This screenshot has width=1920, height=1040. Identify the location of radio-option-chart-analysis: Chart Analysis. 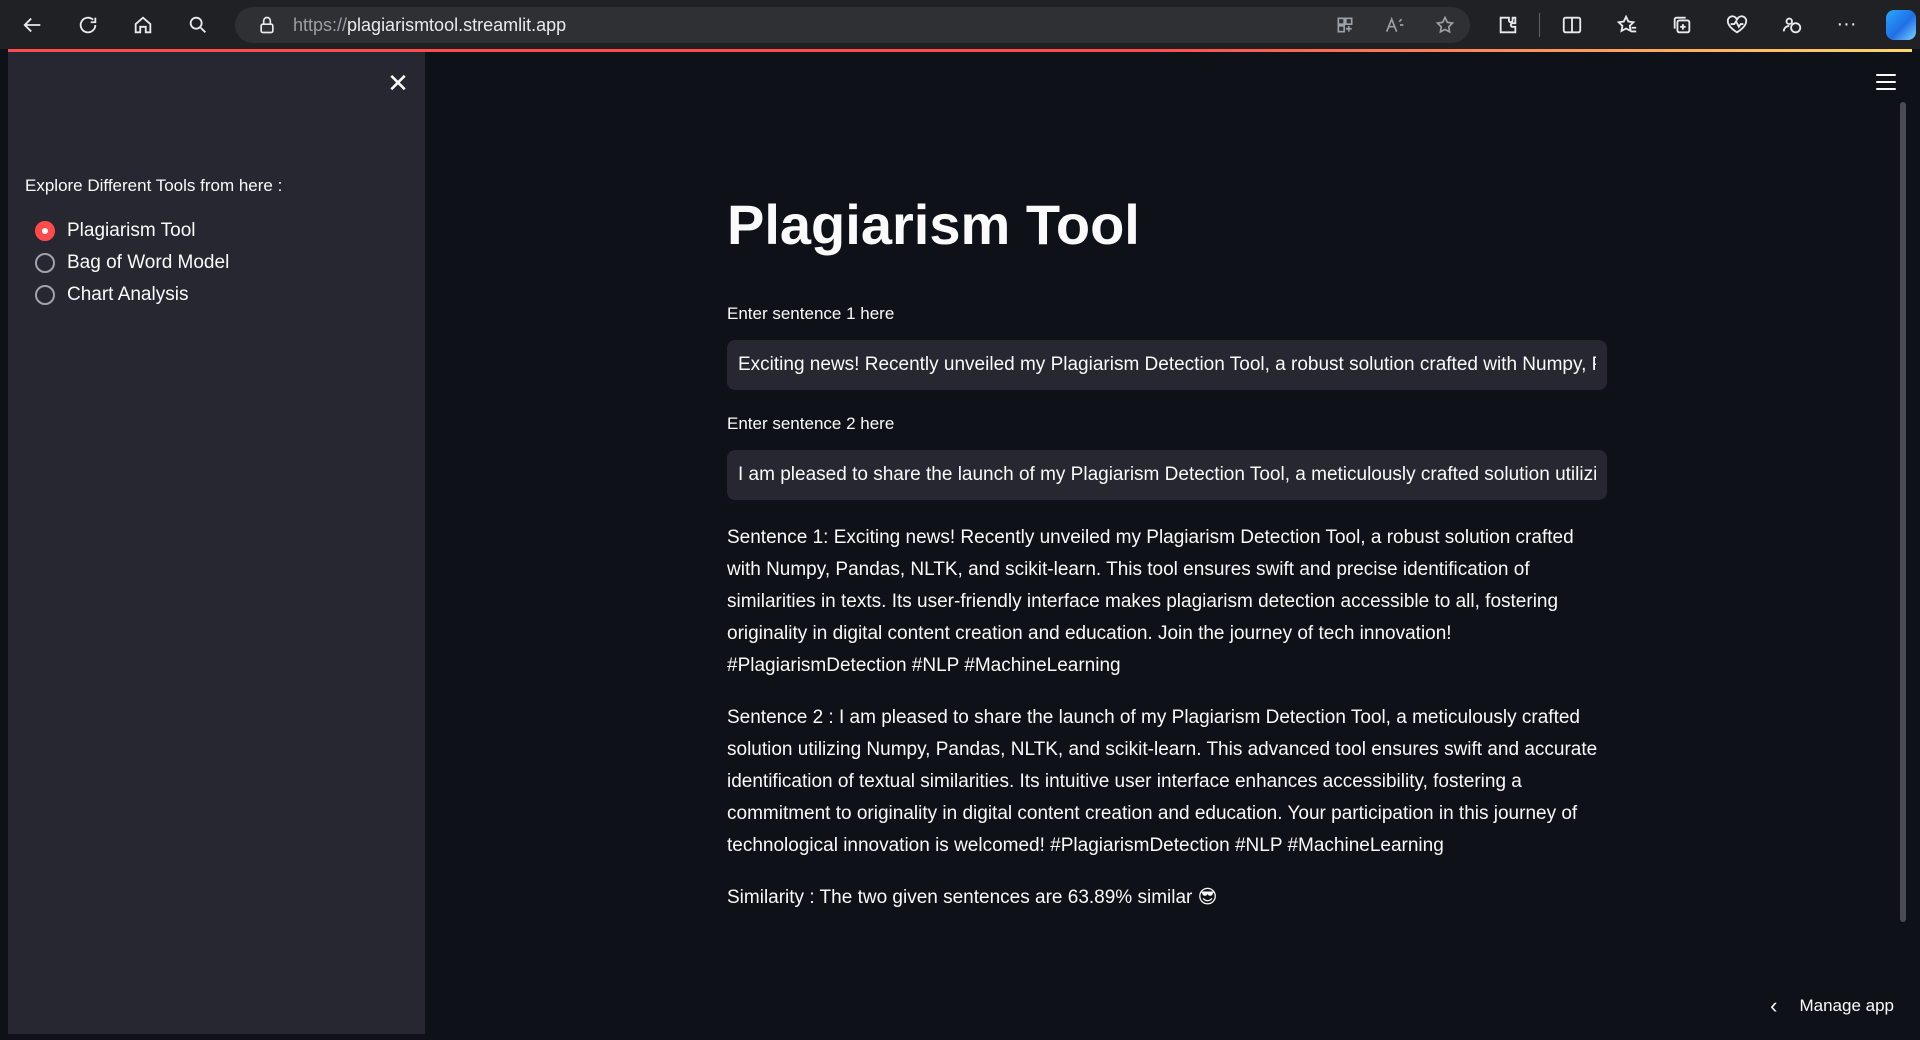
(127, 295).